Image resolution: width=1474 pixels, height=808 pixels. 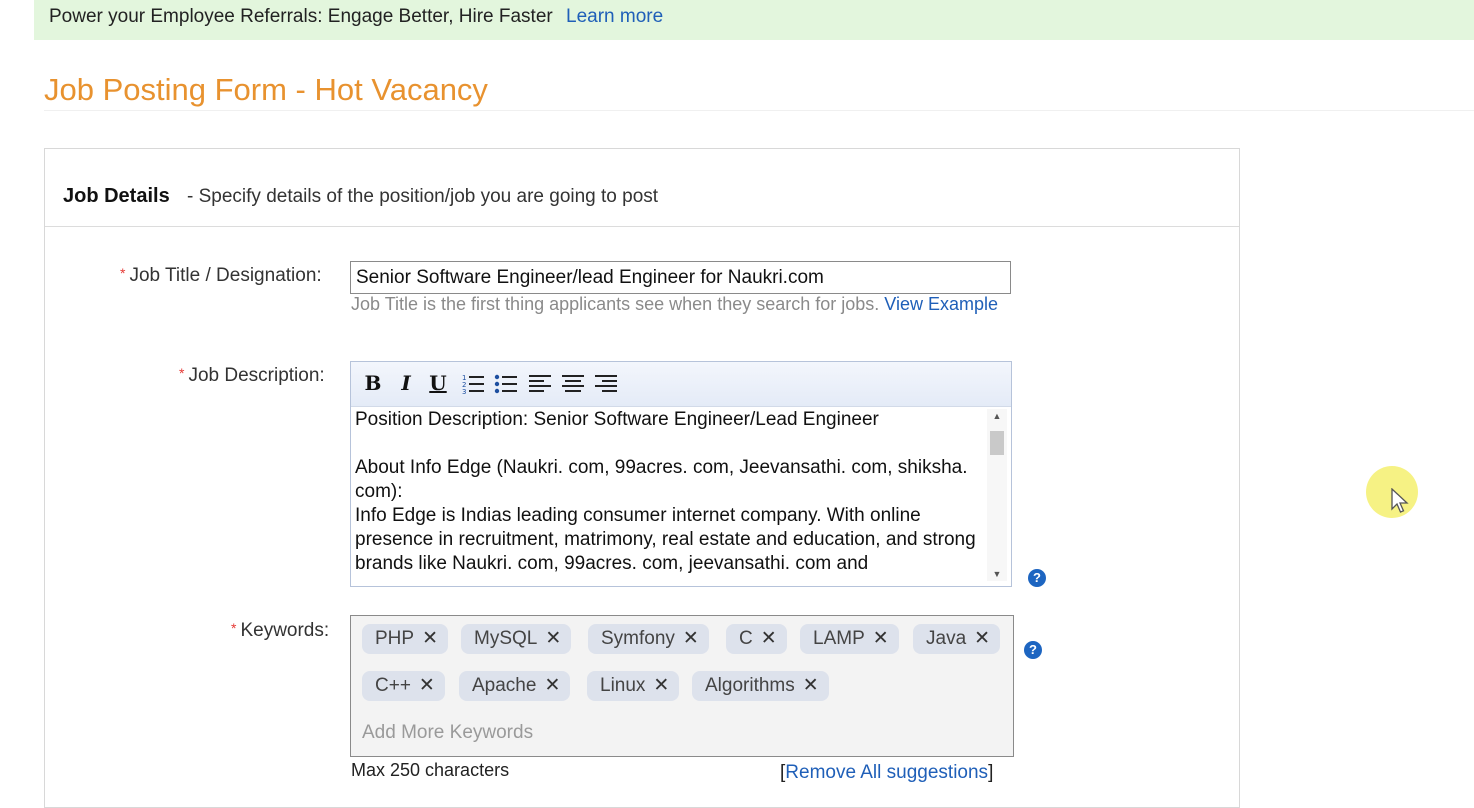 I want to click on learn-more-link: Learn more, so click(x=614, y=16).